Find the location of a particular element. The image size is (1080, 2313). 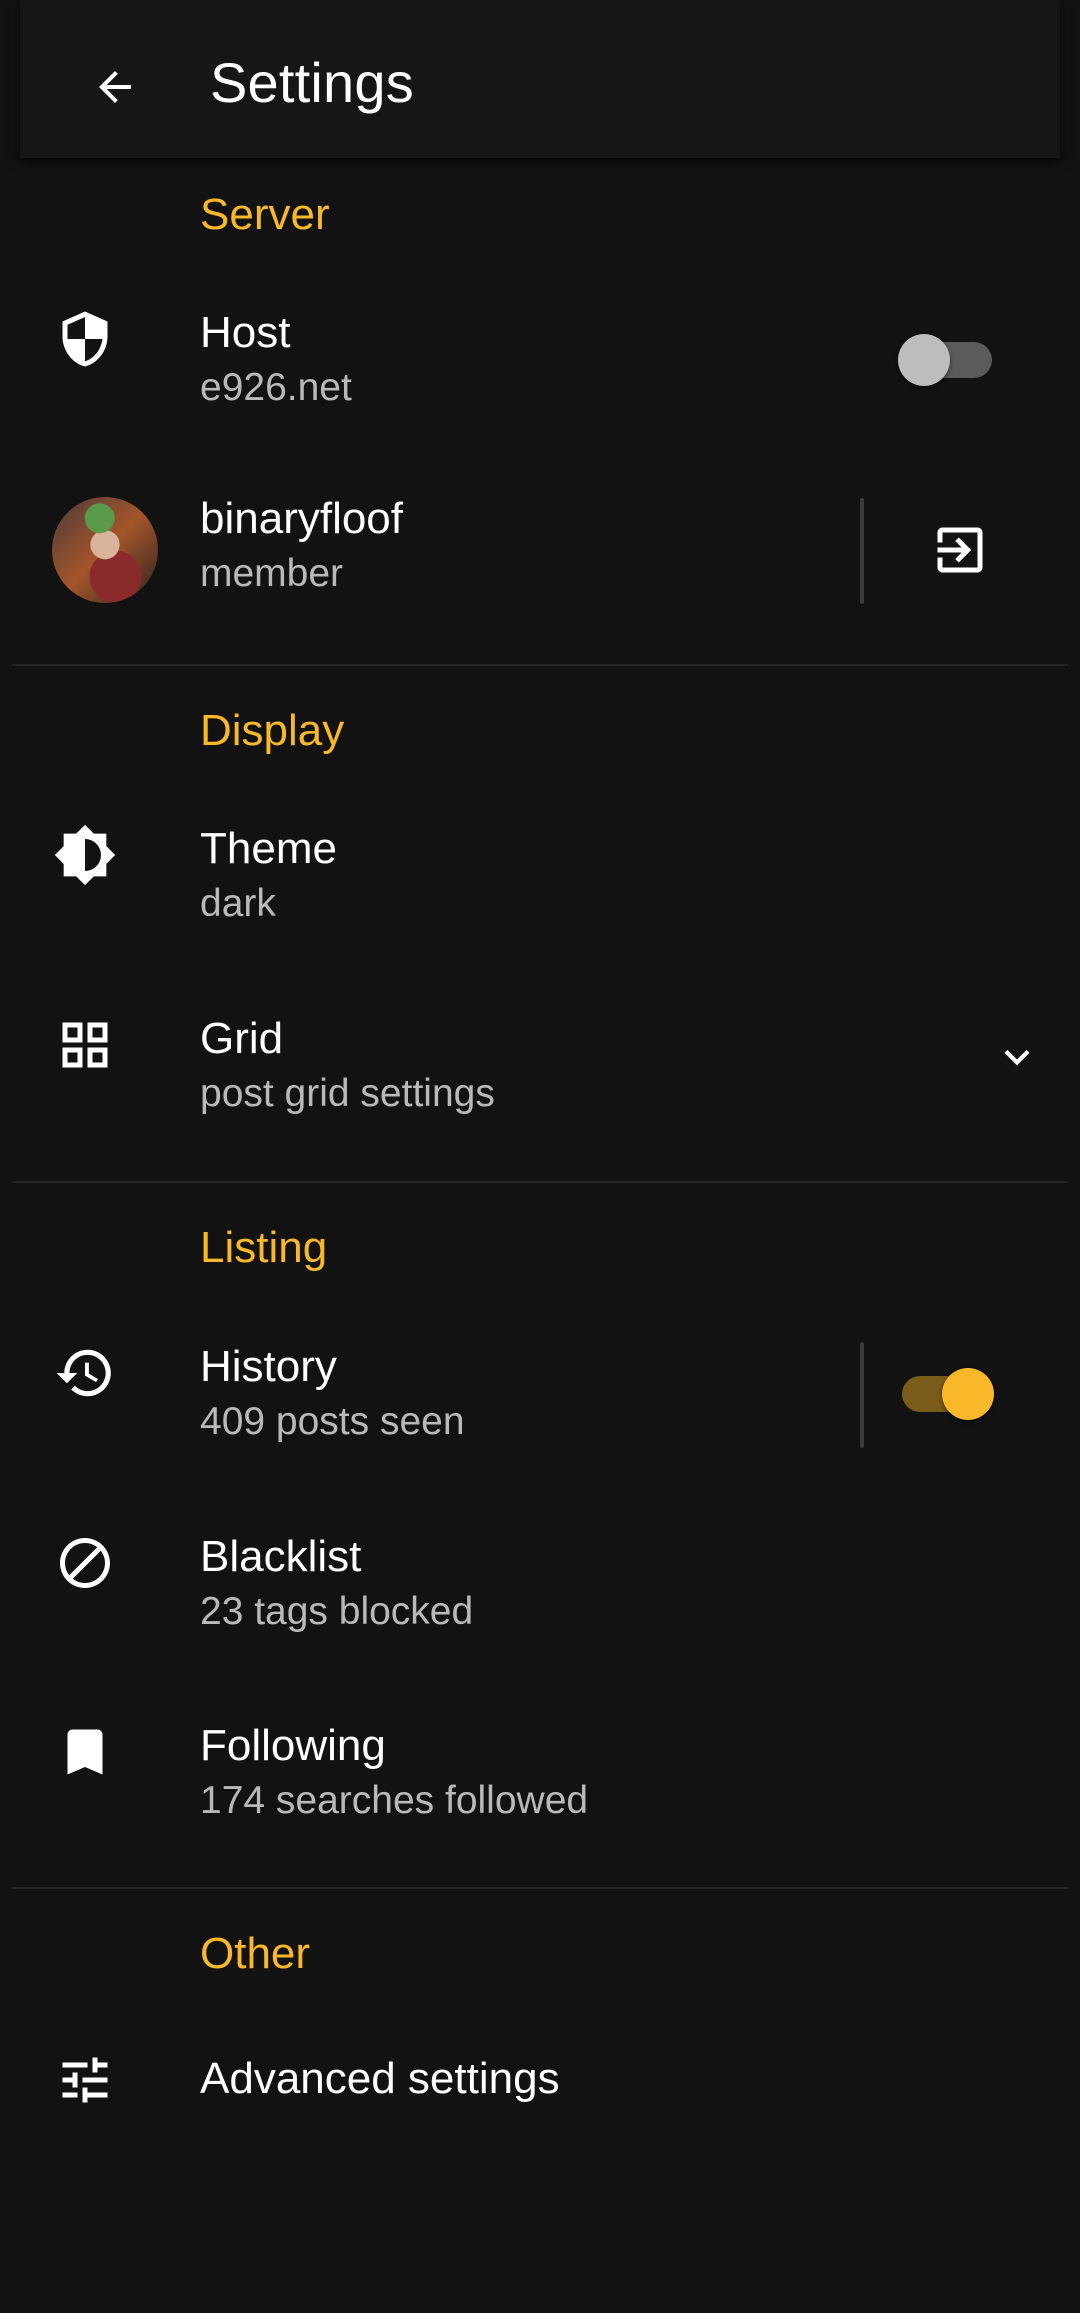

app-bar: Settings is located at coordinates (540, 79).